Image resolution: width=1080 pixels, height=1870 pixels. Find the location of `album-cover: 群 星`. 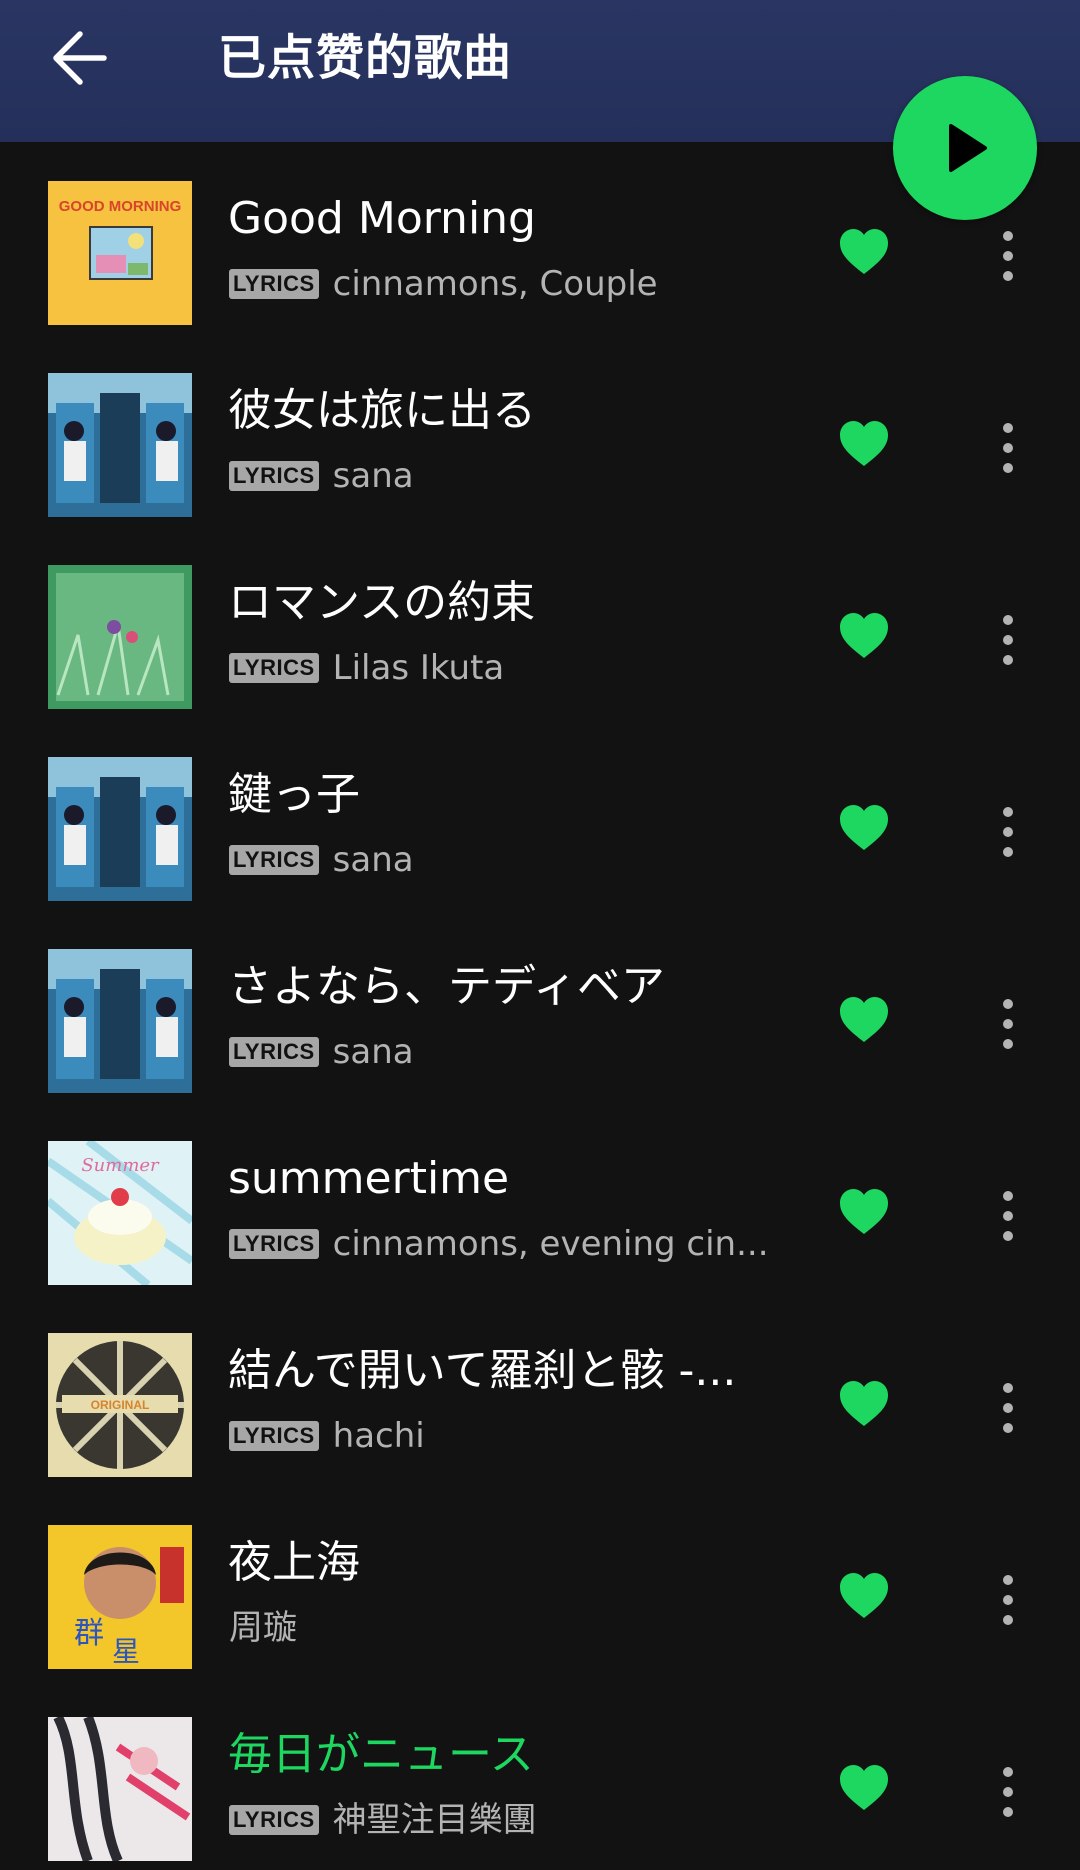

album-cover: 群 星 is located at coordinates (120, 1597).